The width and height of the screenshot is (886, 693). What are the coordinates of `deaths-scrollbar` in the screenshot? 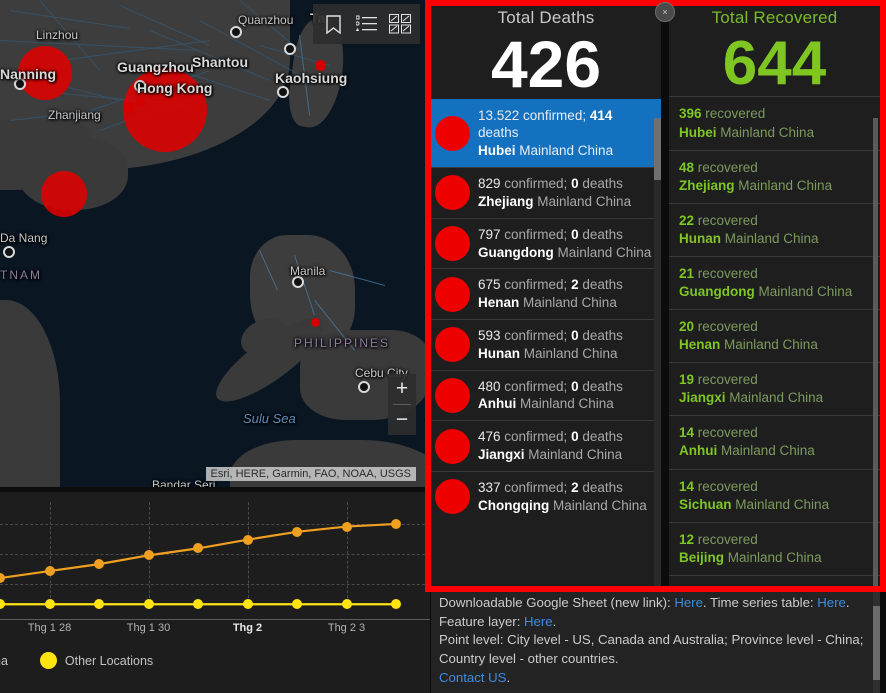 It's located at (657, 352).